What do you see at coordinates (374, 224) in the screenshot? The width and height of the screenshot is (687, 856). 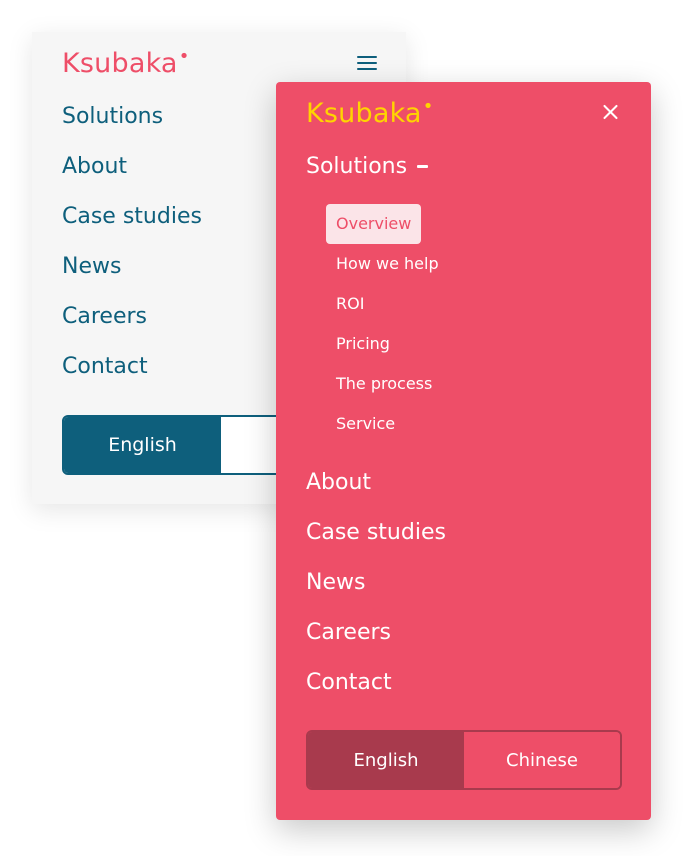 I see `submenu-item-overview: Overview` at bounding box center [374, 224].